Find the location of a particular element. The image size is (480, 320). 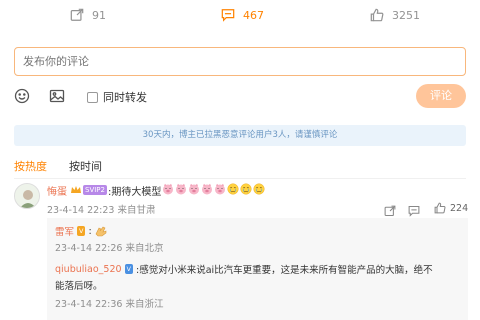

comment-emojis is located at coordinates (213, 190).